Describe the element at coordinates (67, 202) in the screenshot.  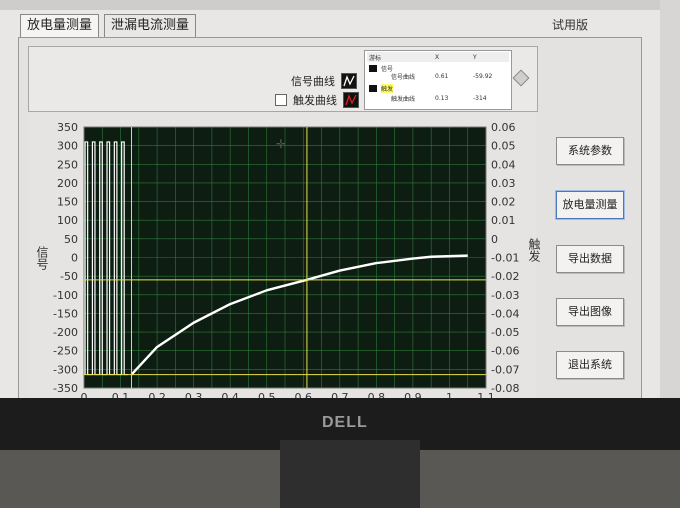
I see `y-tick-label-left: 150` at that location.